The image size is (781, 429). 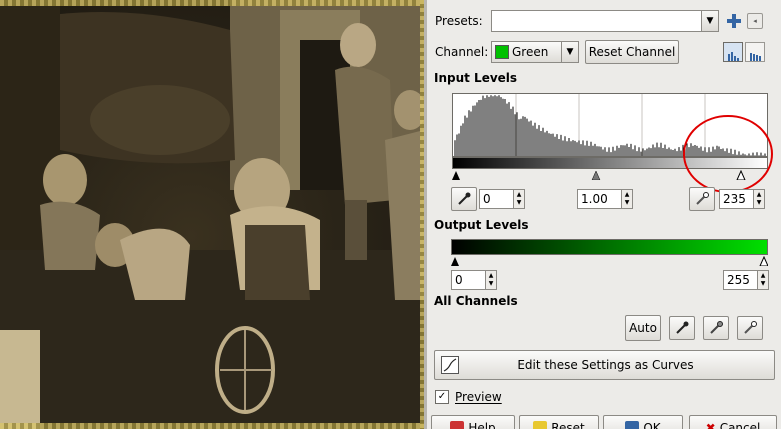 What do you see at coordinates (482, 425) in the screenshot?
I see `help-label: Help` at bounding box center [482, 425].